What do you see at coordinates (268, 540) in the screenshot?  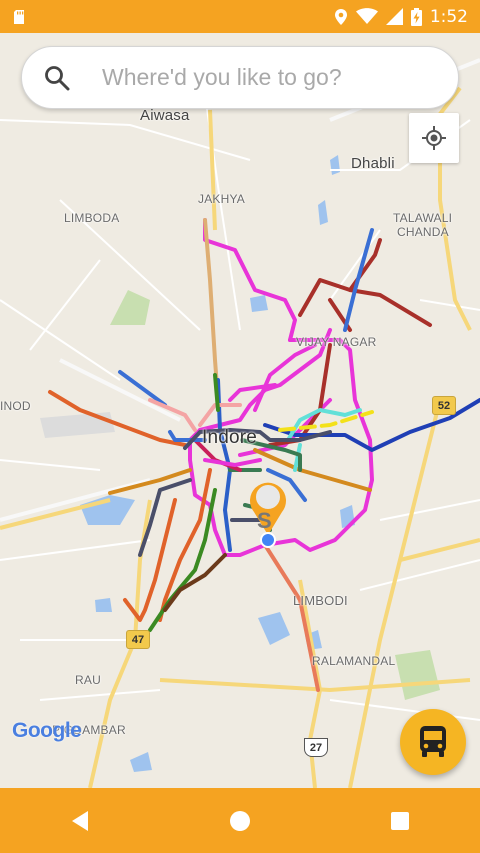 I see `current-location-dot` at bounding box center [268, 540].